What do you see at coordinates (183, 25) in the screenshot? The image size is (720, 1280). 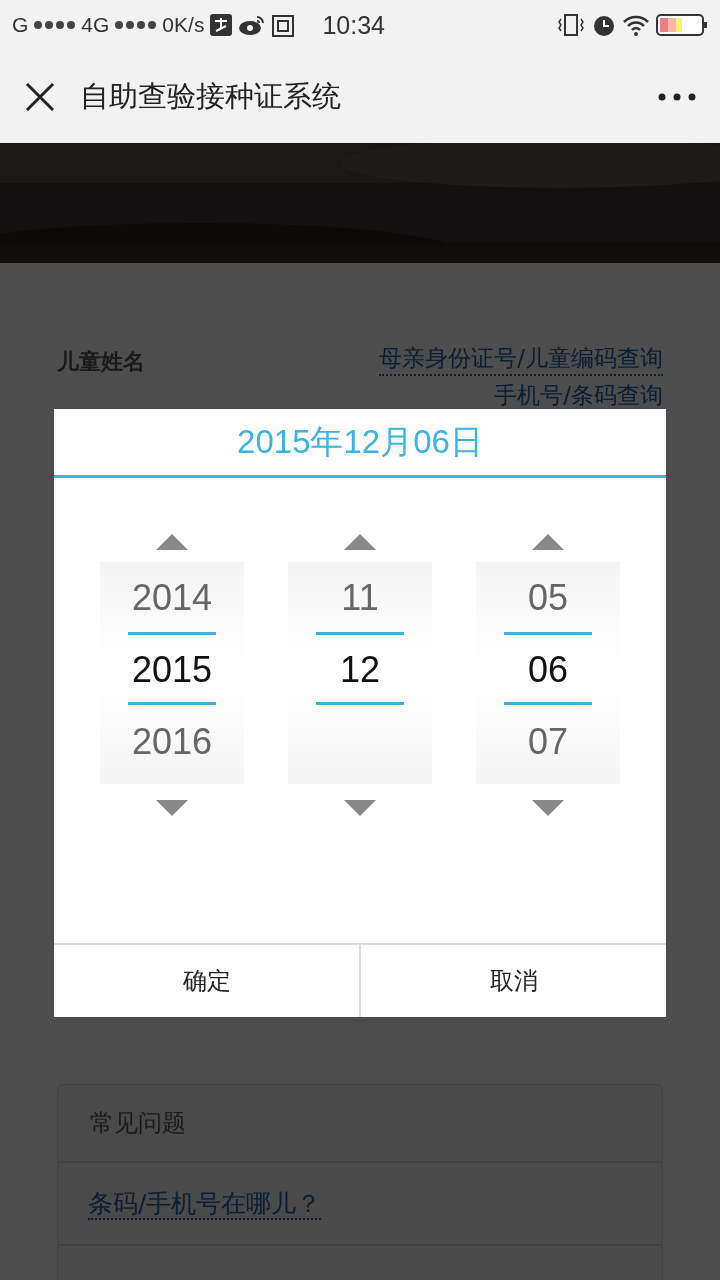 I see `speed-text: 0K/s` at bounding box center [183, 25].